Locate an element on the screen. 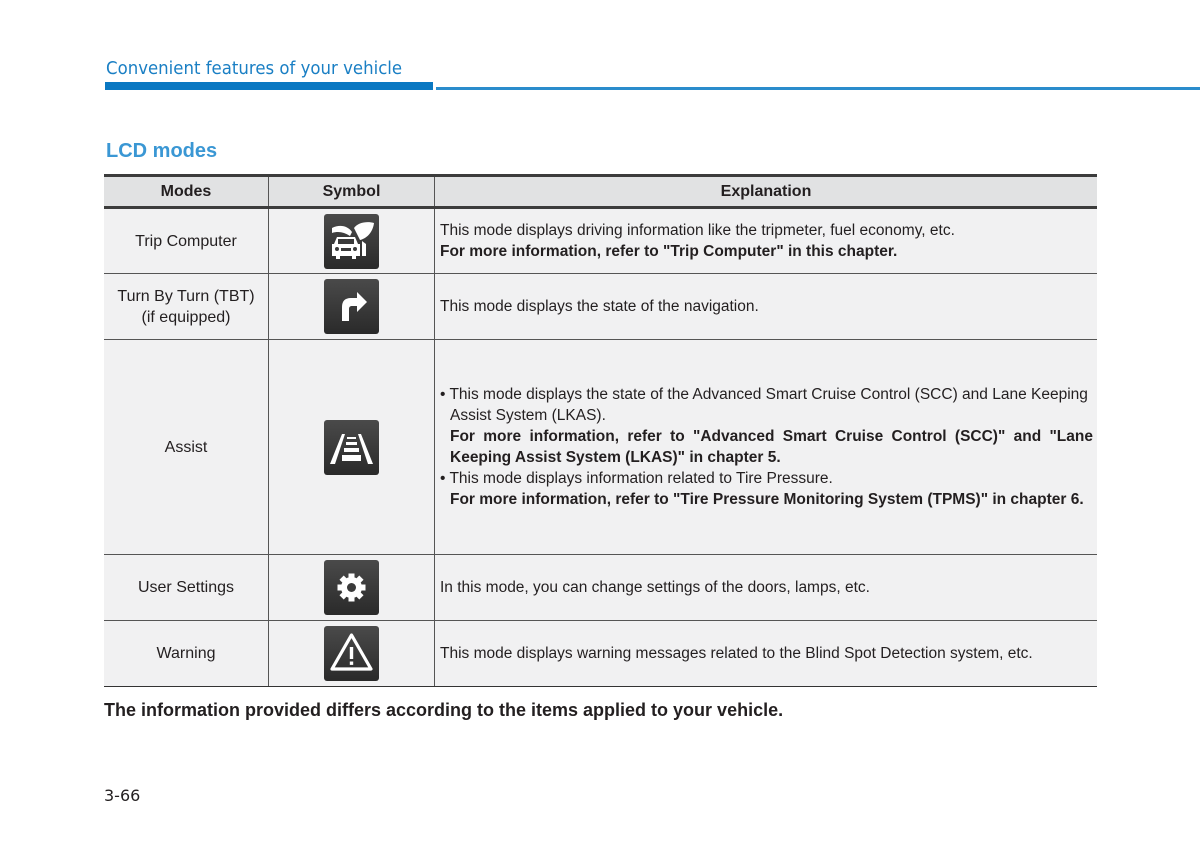 The image size is (1200, 861). mode-cell: Turn By Turn (TBT) (if equipped) is located at coordinates (186, 306).